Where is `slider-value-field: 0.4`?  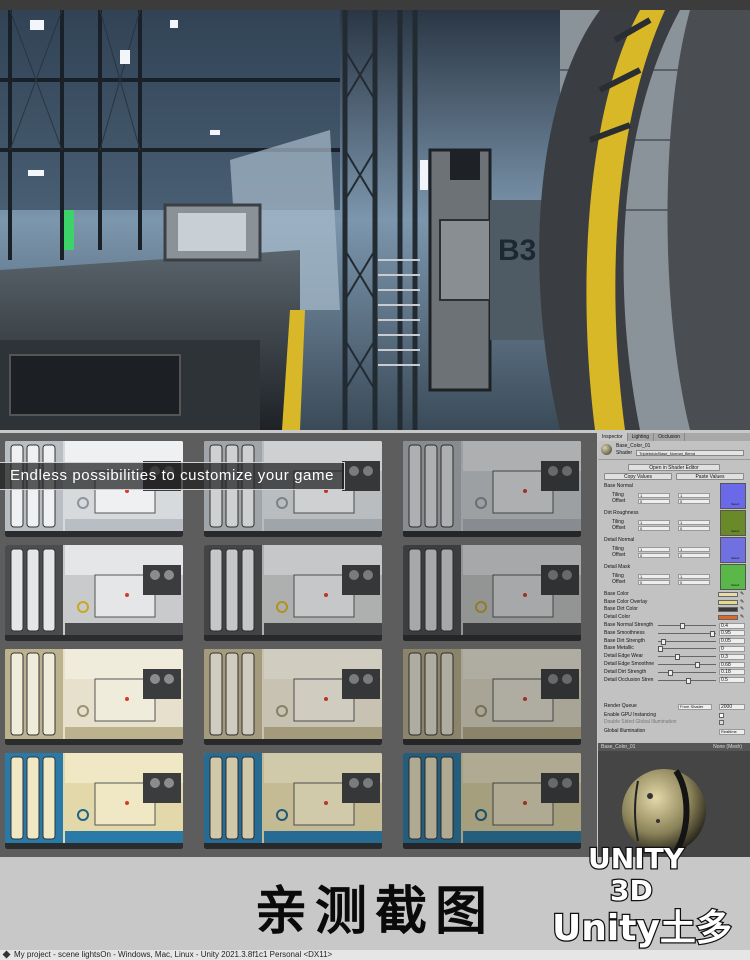
slider-value-field: 0.4 is located at coordinates (732, 625).